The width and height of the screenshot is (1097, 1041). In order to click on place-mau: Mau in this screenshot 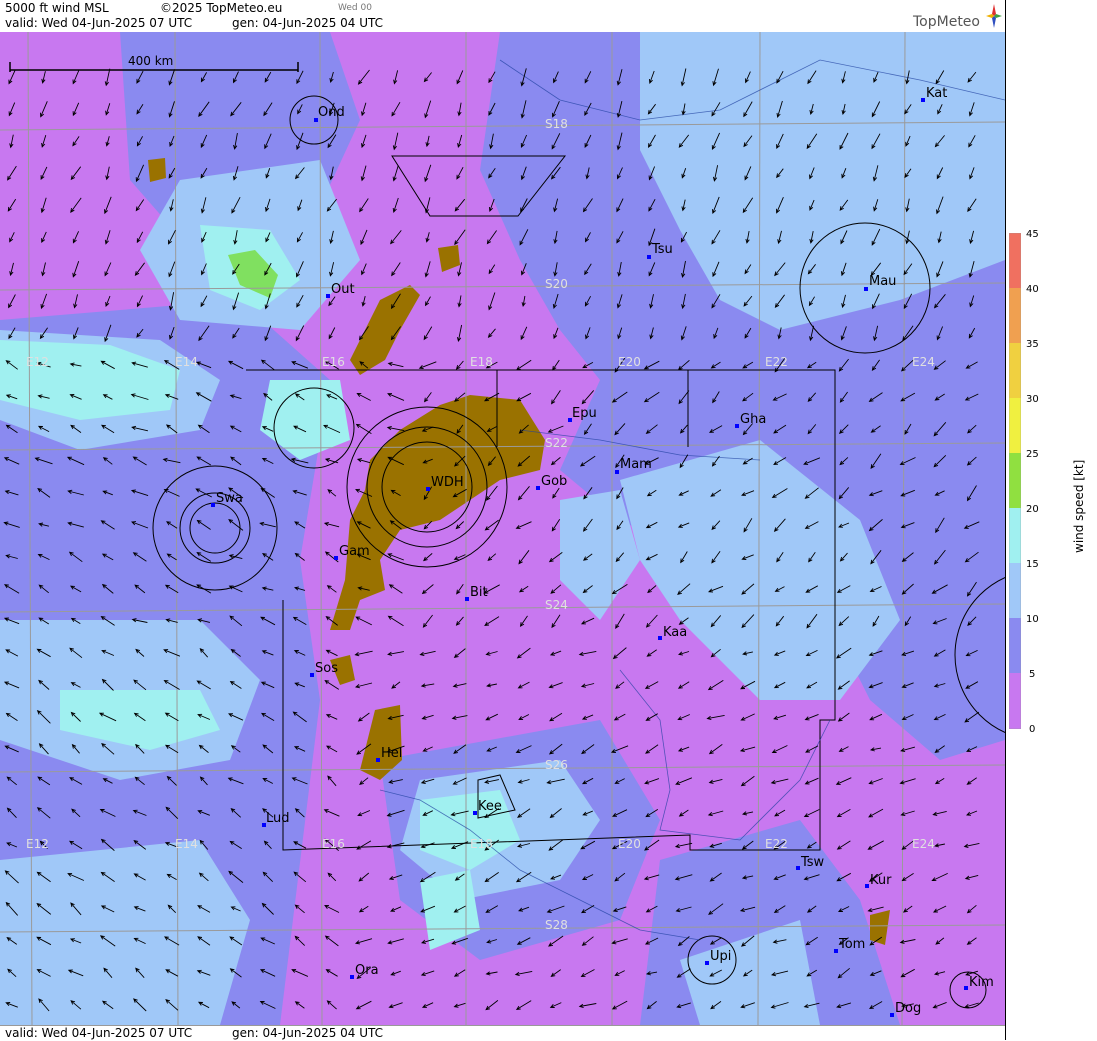, I will do `click(880, 282)`.